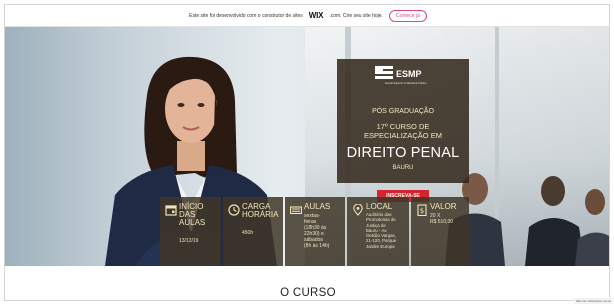 The width and height of the screenshot is (614, 305). I want to click on course-heading-line2: ESPECIALIZAÇÃO EM, so click(403, 135).